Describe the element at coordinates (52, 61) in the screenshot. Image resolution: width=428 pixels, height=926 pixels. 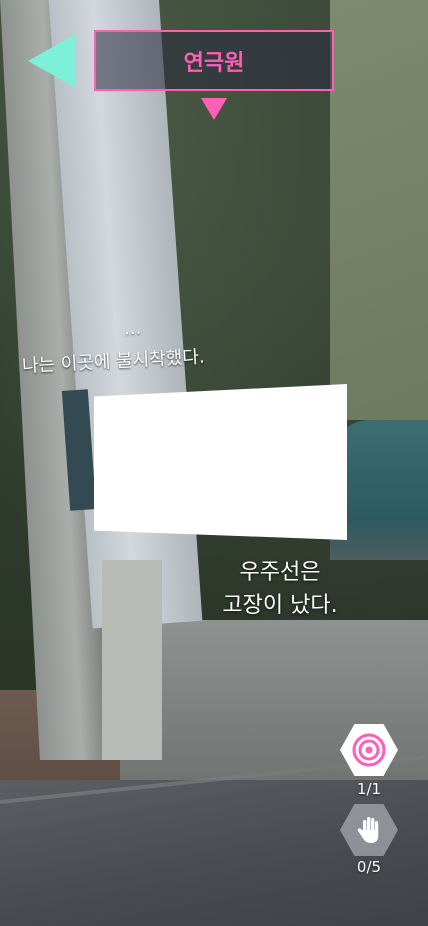
I see `back-arrow-icon` at that location.